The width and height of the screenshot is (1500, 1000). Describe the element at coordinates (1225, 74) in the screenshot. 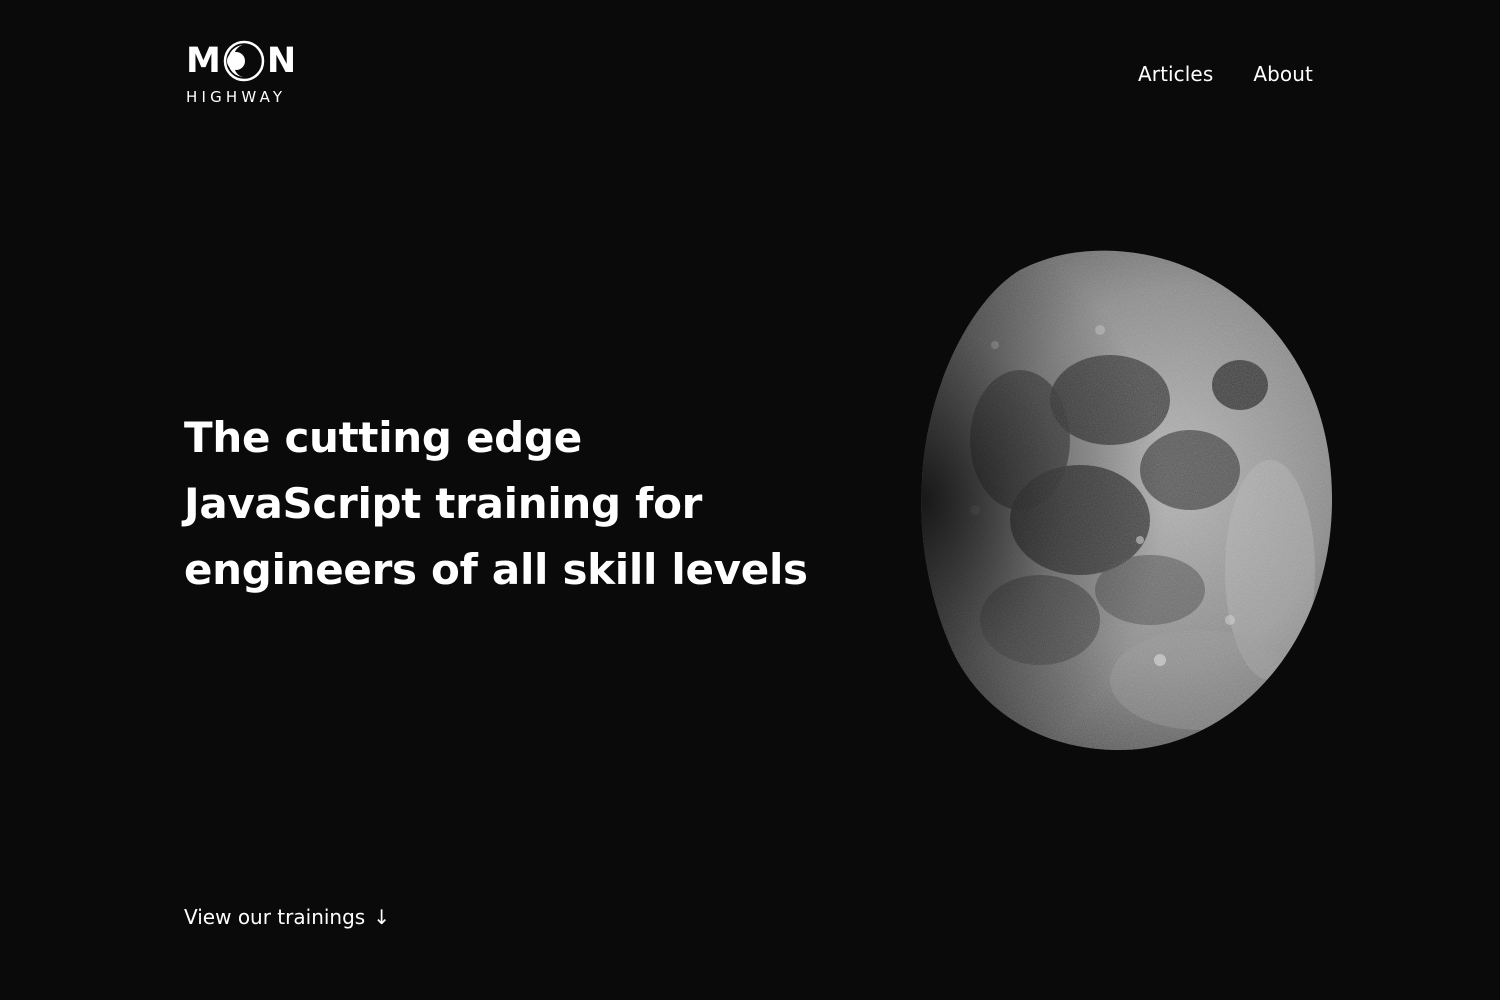

I see `main-nav: Articles About` at that location.